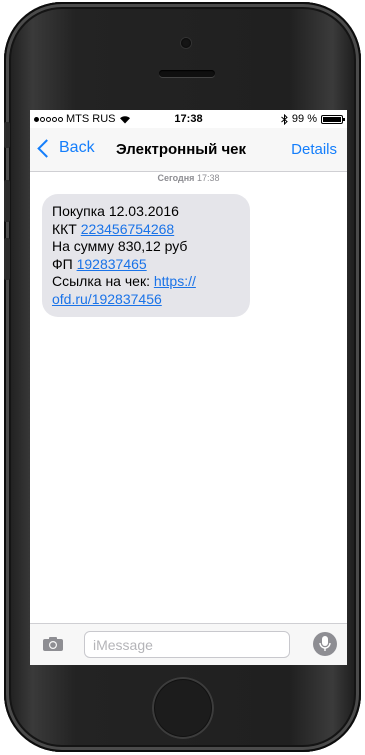 Image resolution: width=365 pixels, height=755 pixels. I want to click on home-button, so click(183, 708).